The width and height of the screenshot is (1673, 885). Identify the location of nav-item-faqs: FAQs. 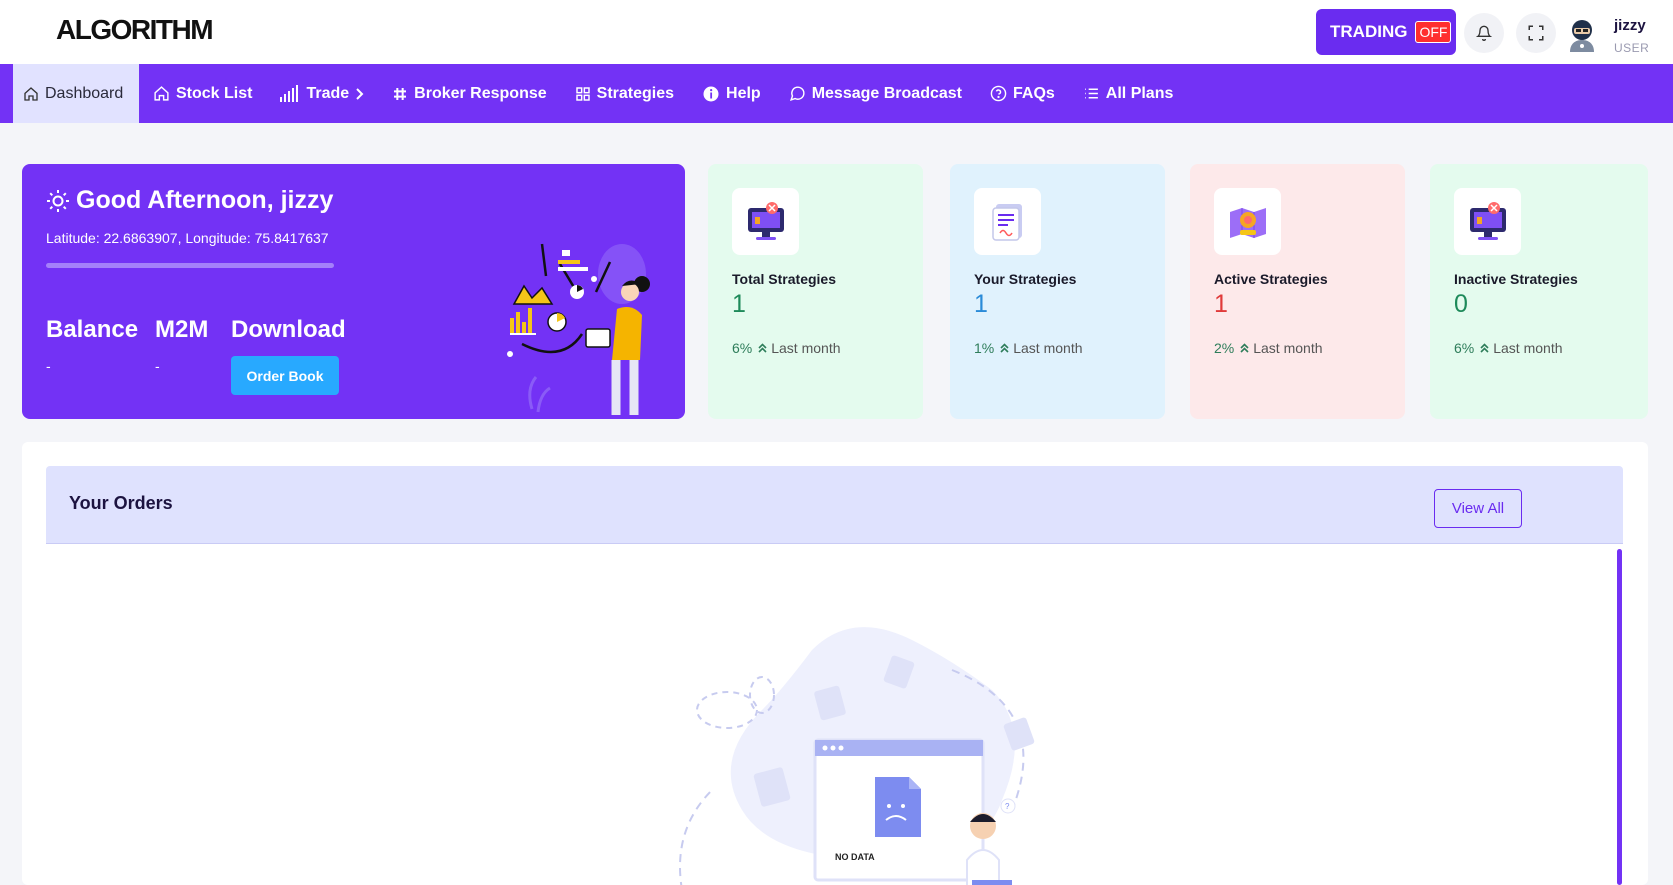
(1022, 93).